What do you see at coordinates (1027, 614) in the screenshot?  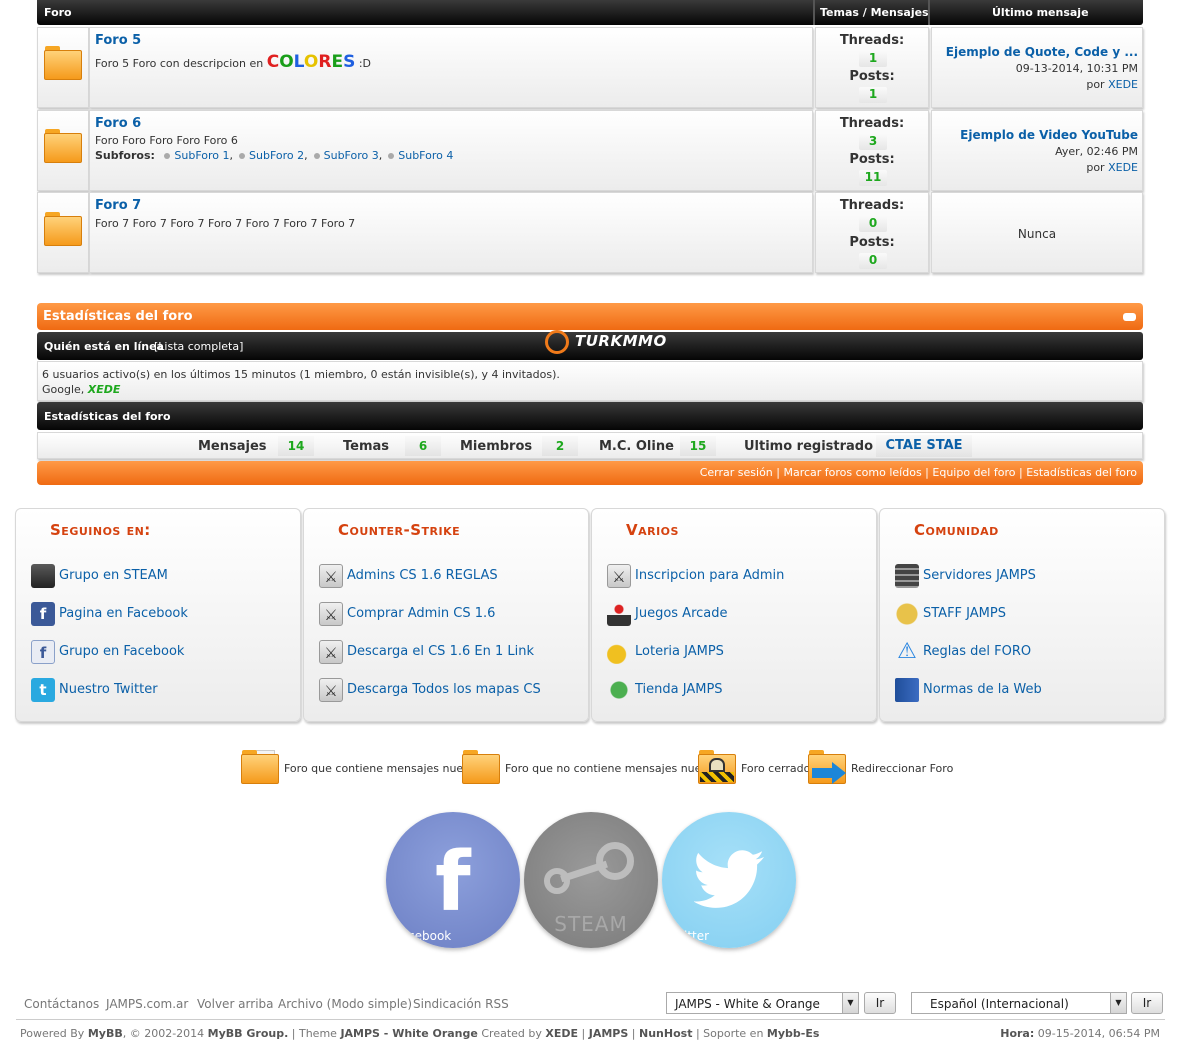 I see `link-column-item: STAFF JAMPS` at bounding box center [1027, 614].